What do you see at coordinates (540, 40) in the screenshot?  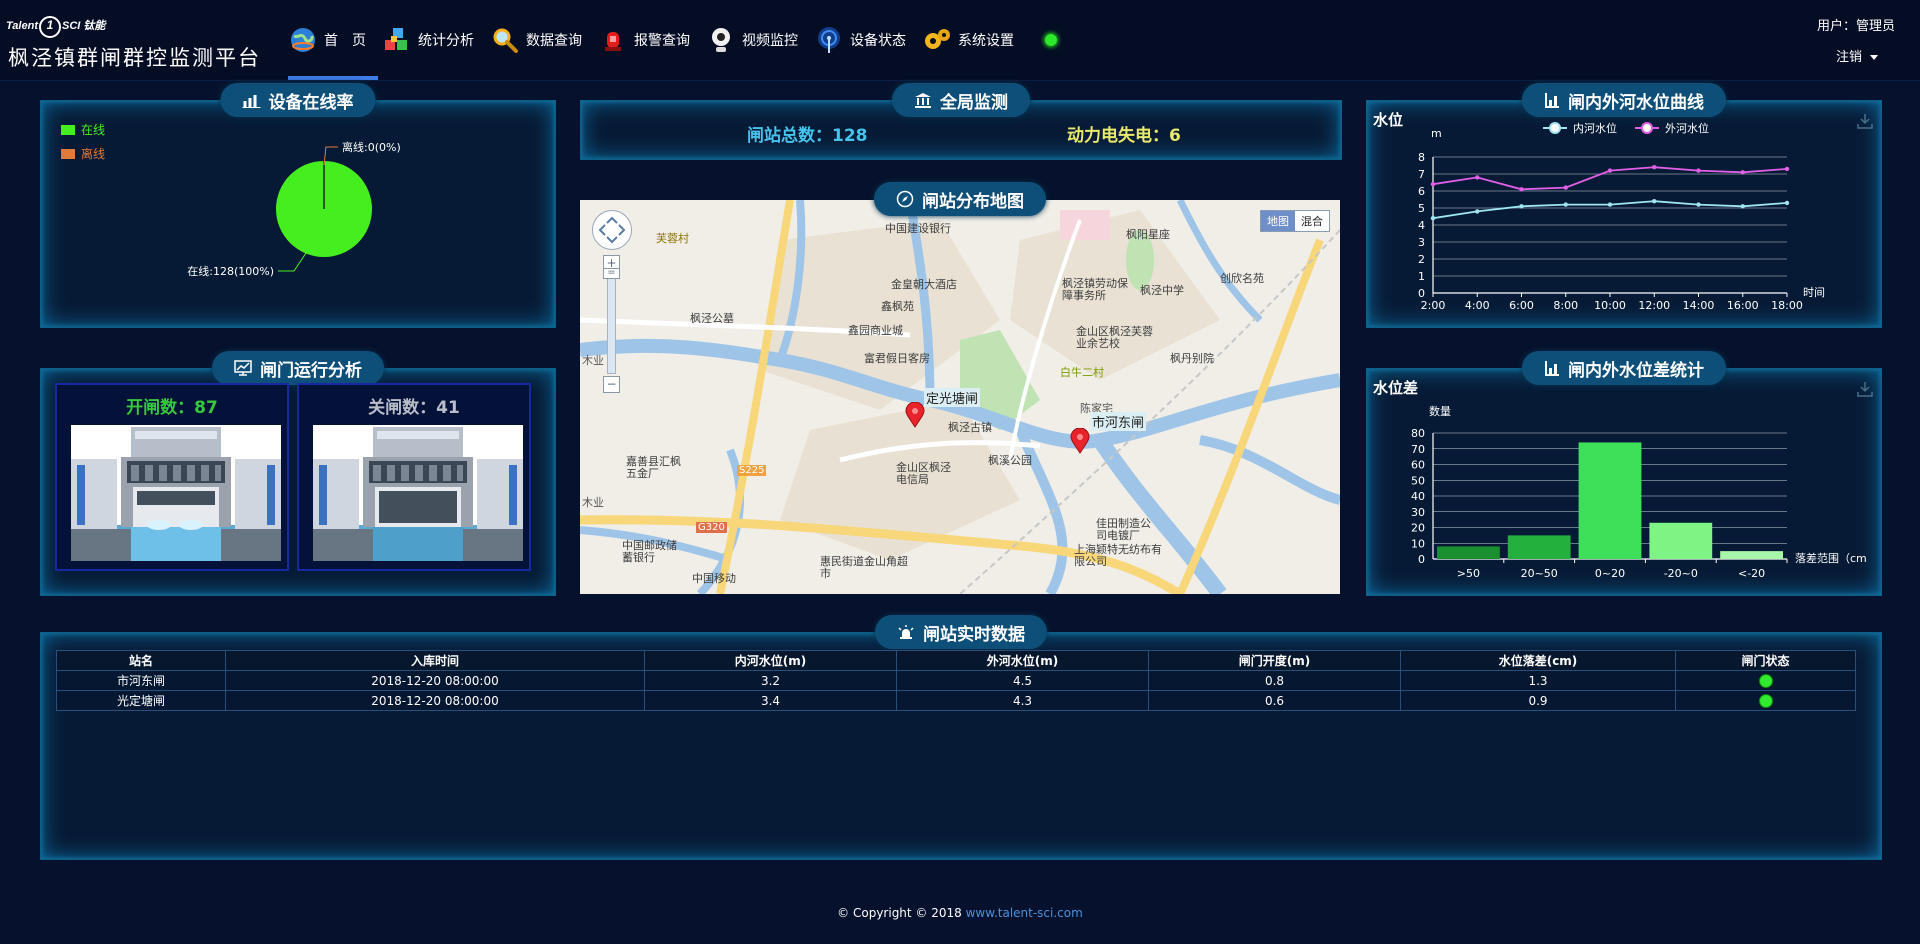 I see `nav-data-query: 数据查询` at bounding box center [540, 40].